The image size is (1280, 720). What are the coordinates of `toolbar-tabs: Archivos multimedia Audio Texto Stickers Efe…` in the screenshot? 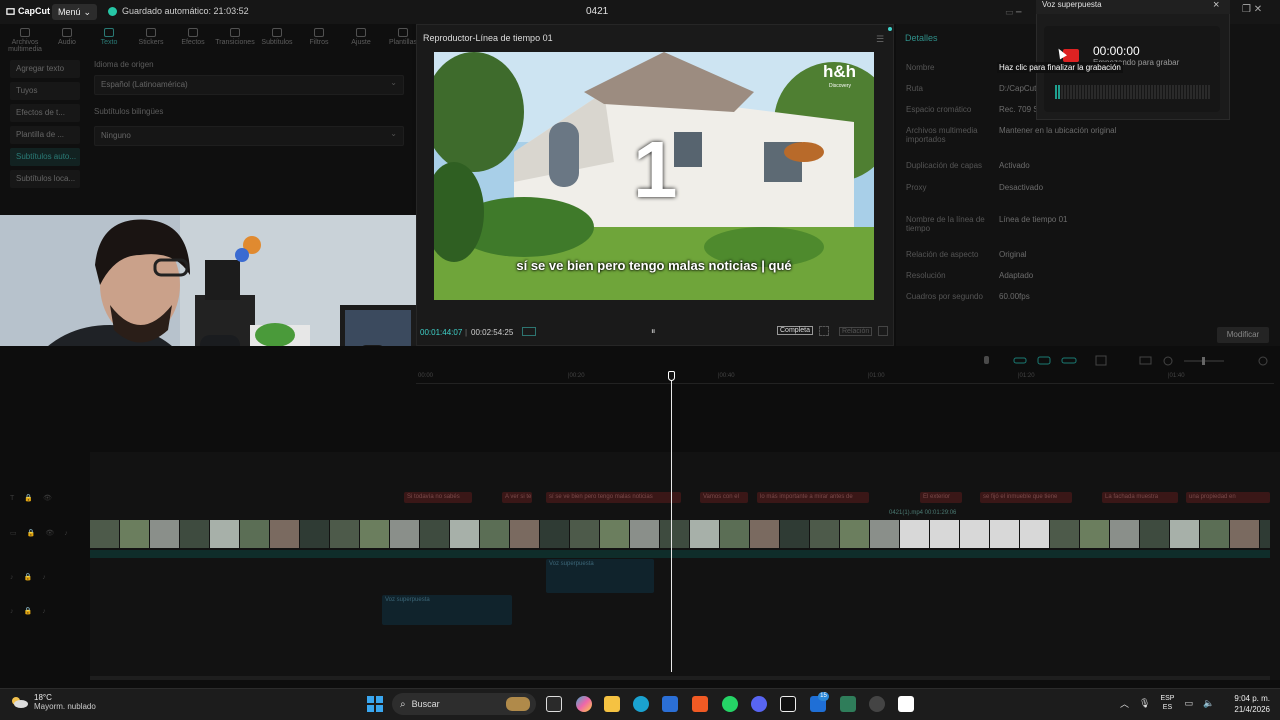 It's located at (214, 40).